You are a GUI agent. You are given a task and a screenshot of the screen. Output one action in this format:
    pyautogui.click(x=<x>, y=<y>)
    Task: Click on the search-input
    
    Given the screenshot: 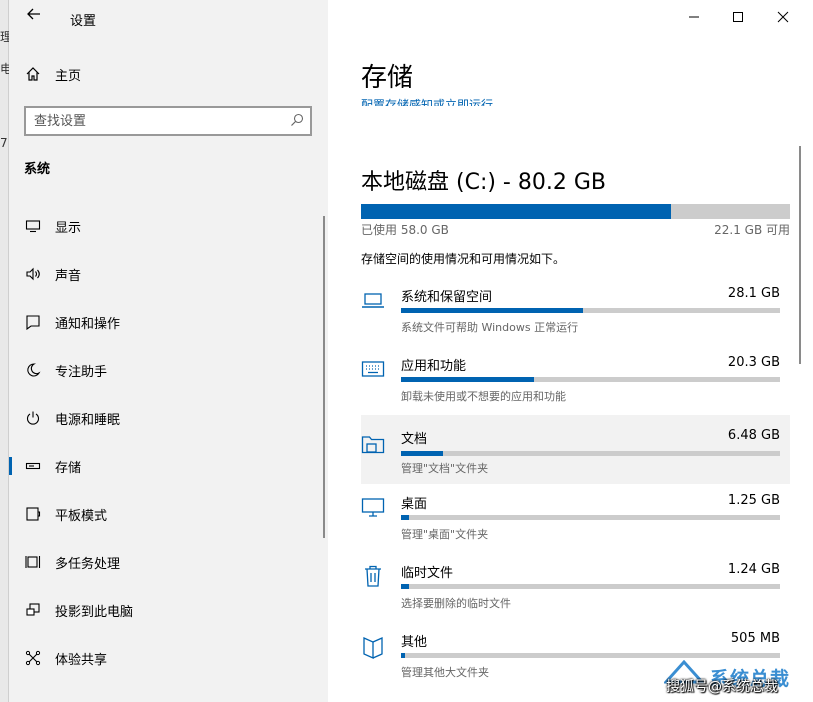 What is the action you would take?
    pyautogui.click(x=154, y=121)
    